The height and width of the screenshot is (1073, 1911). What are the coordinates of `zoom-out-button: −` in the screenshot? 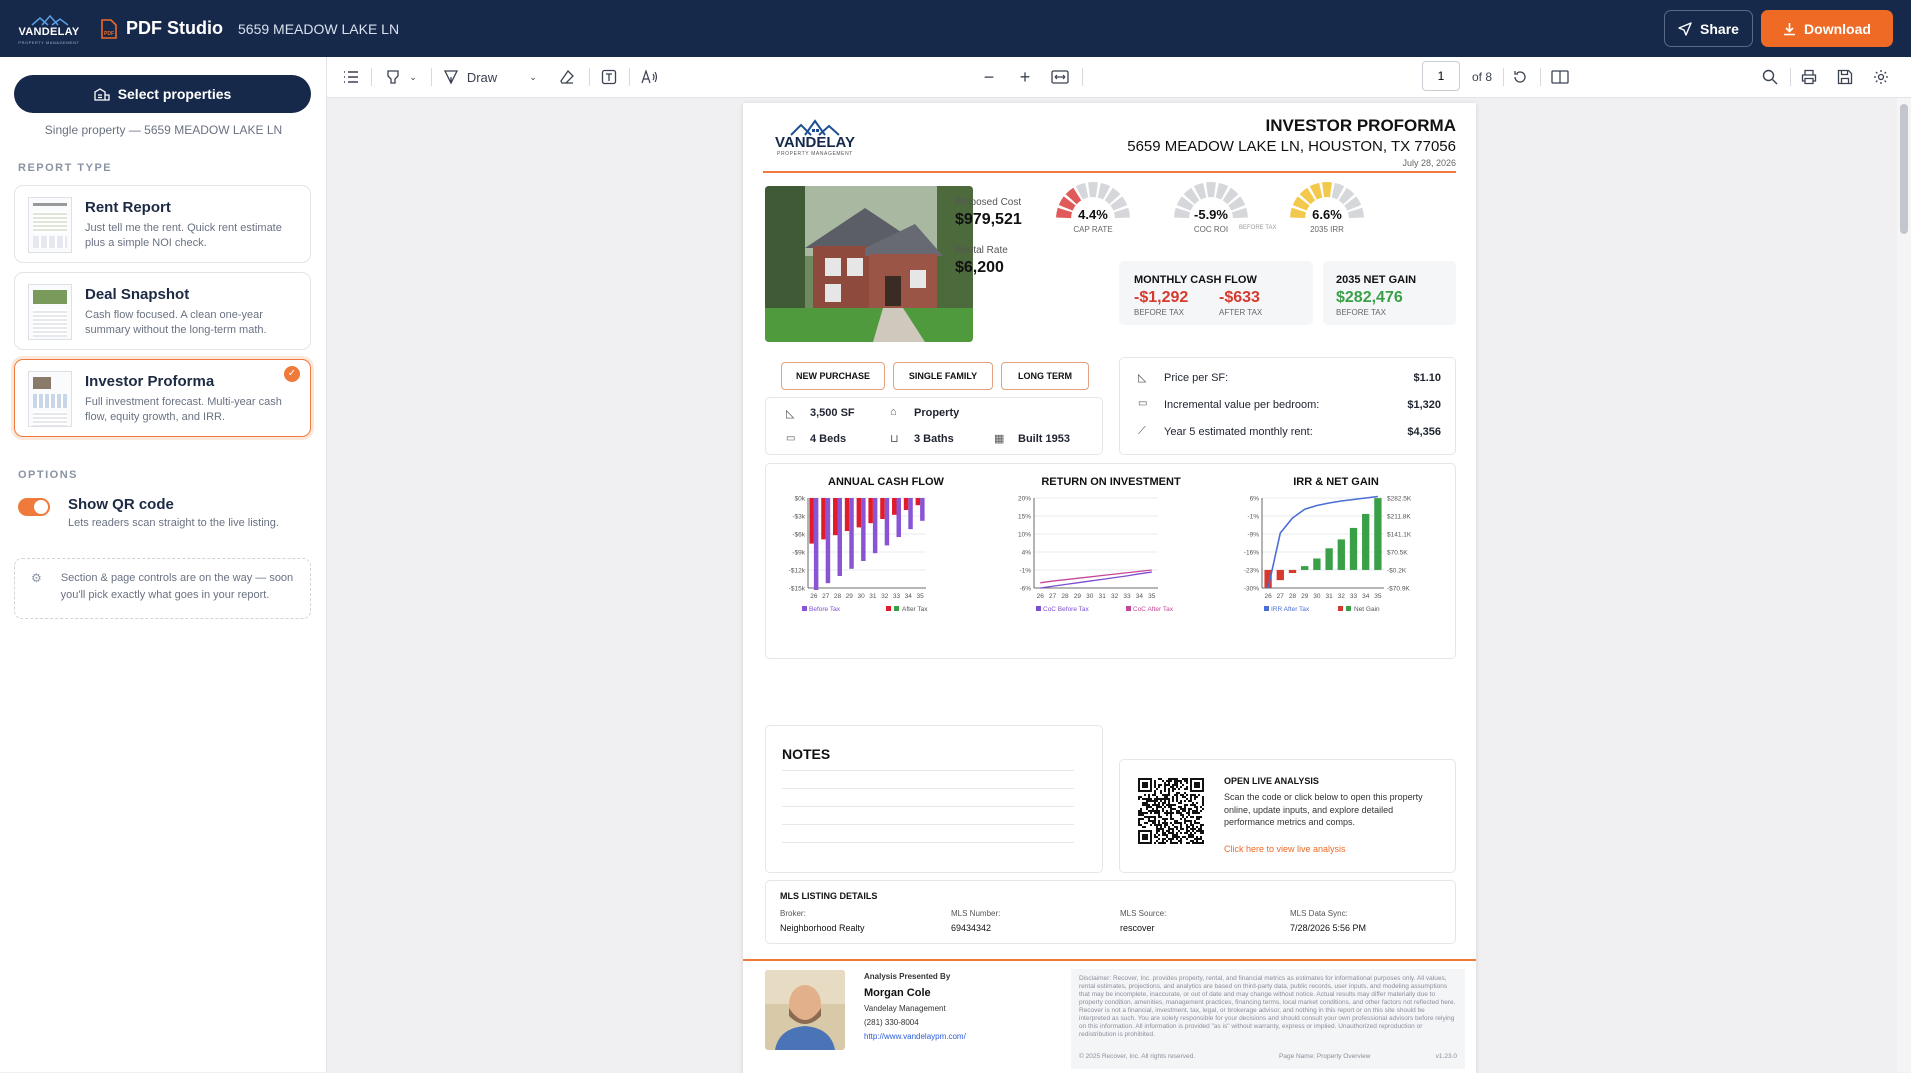 It's located at (989, 77).